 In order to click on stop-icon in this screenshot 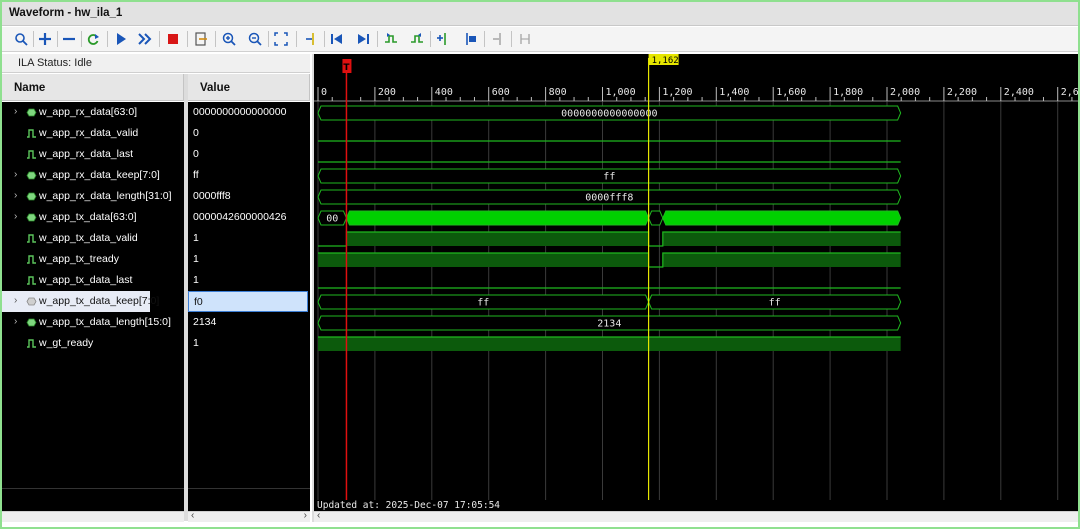, I will do `click(173, 39)`.